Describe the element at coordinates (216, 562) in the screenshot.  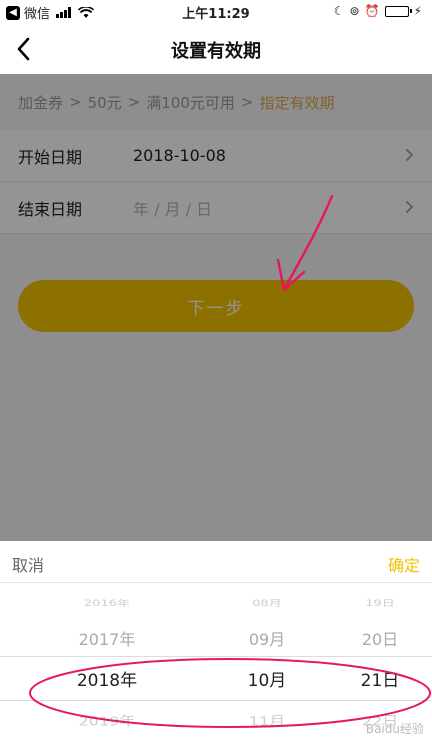
I see `picker-toolbar: 取消 确定` at that location.